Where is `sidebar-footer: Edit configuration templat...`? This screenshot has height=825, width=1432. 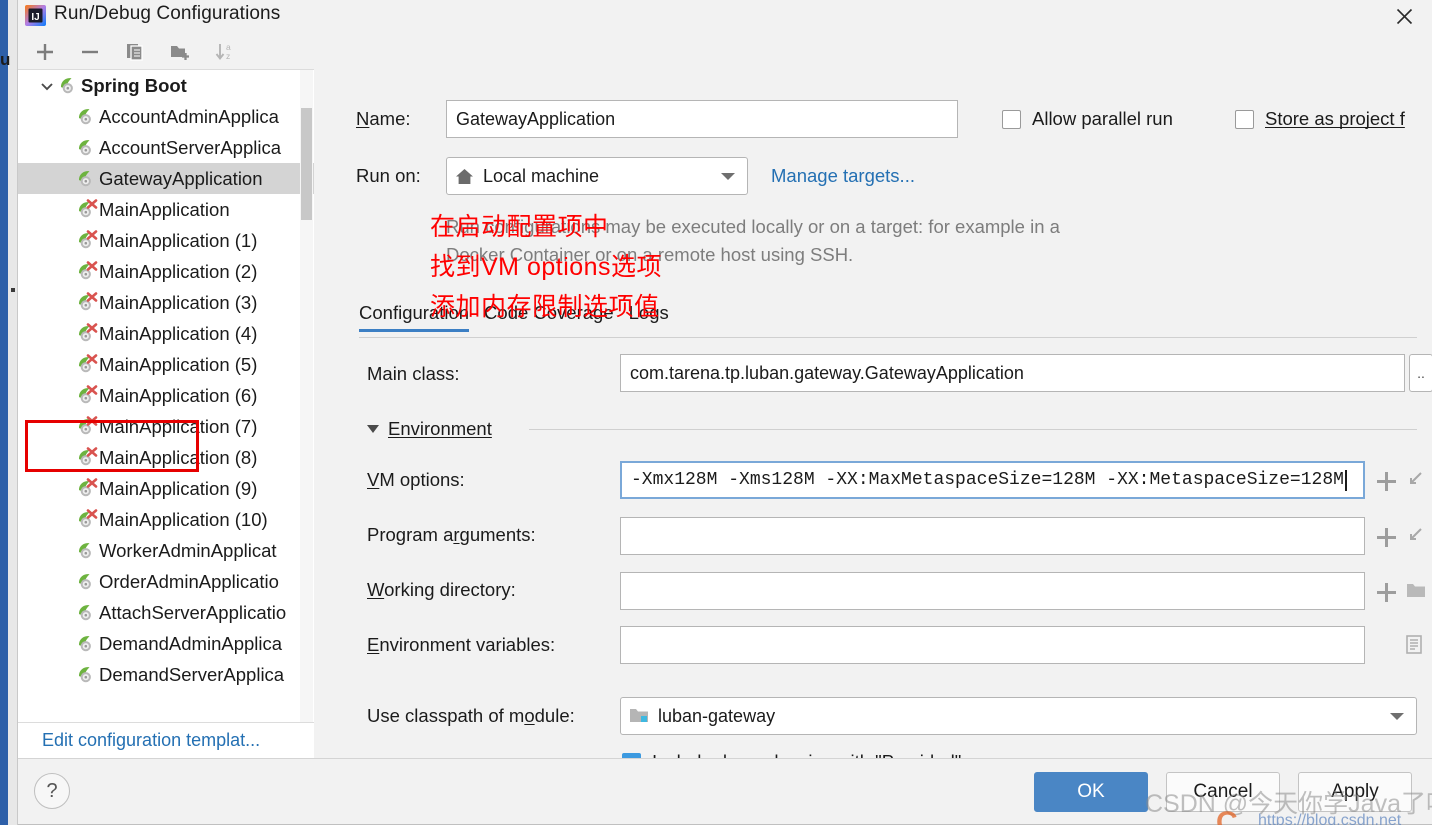
sidebar-footer: Edit configuration templat... is located at coordinates (166, 740).